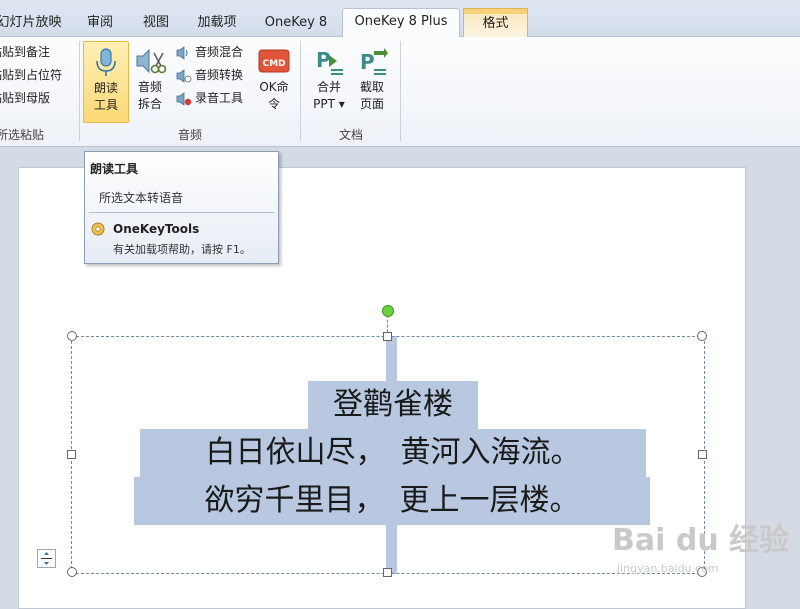 The height and width of the screenshot is (609, 800). I want to click on autofit-options-button, so click(46, 558).